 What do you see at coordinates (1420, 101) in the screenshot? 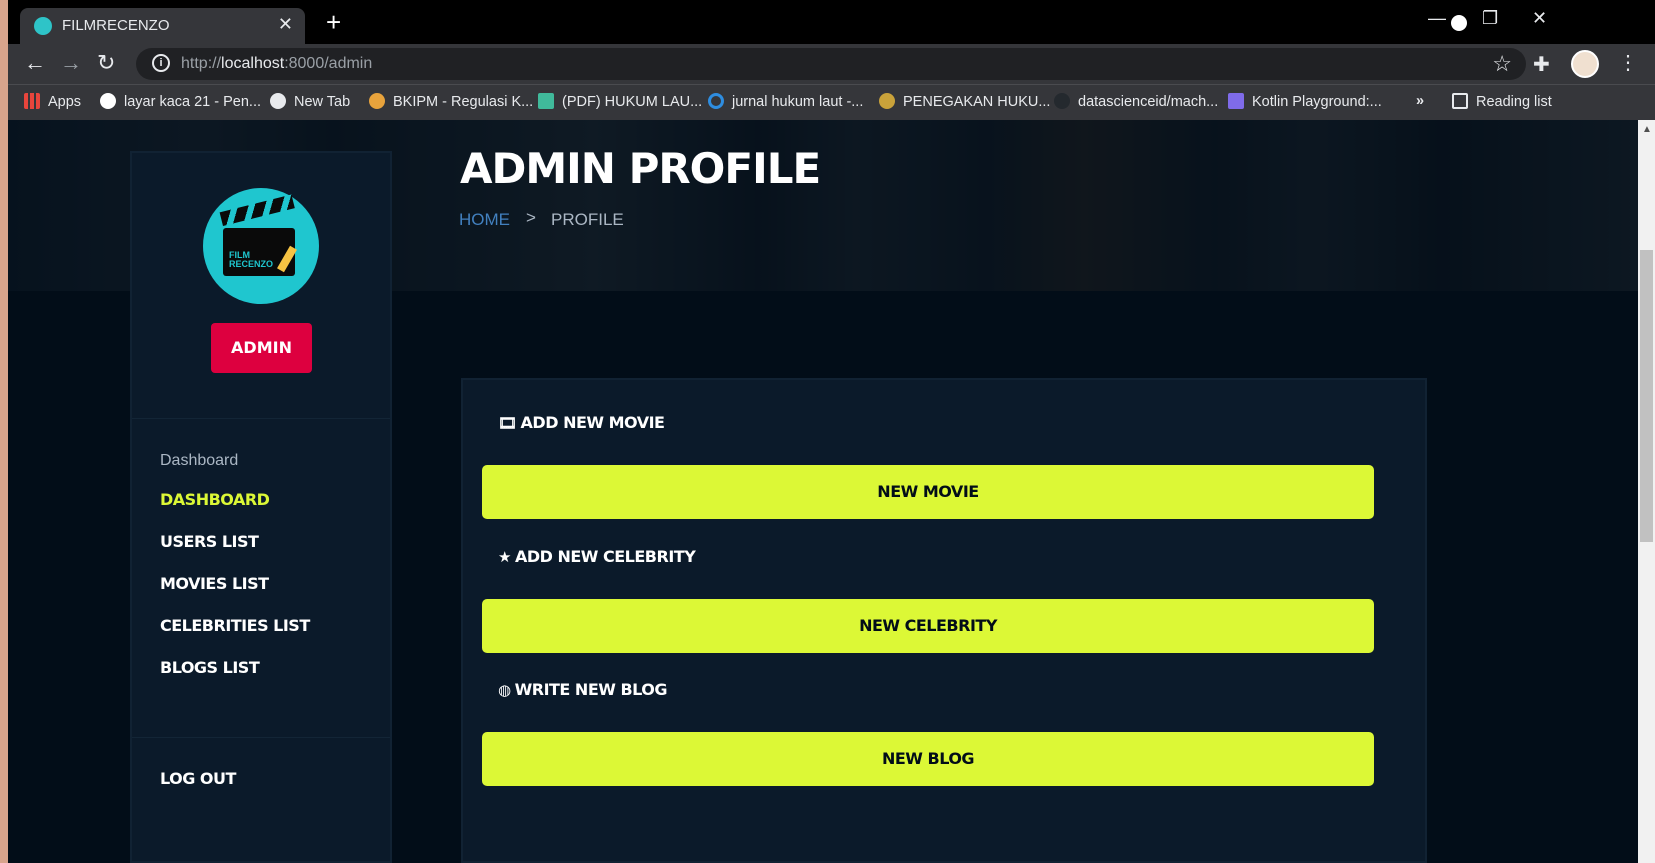
I see `bookmarks-overflow-button: »` at bounding box center [1420, 101].